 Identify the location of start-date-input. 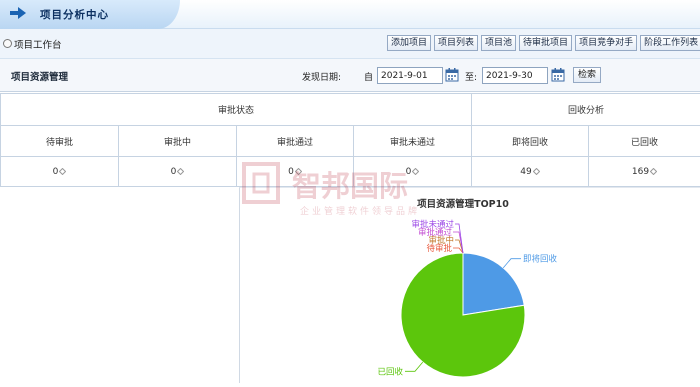
(410, 75).